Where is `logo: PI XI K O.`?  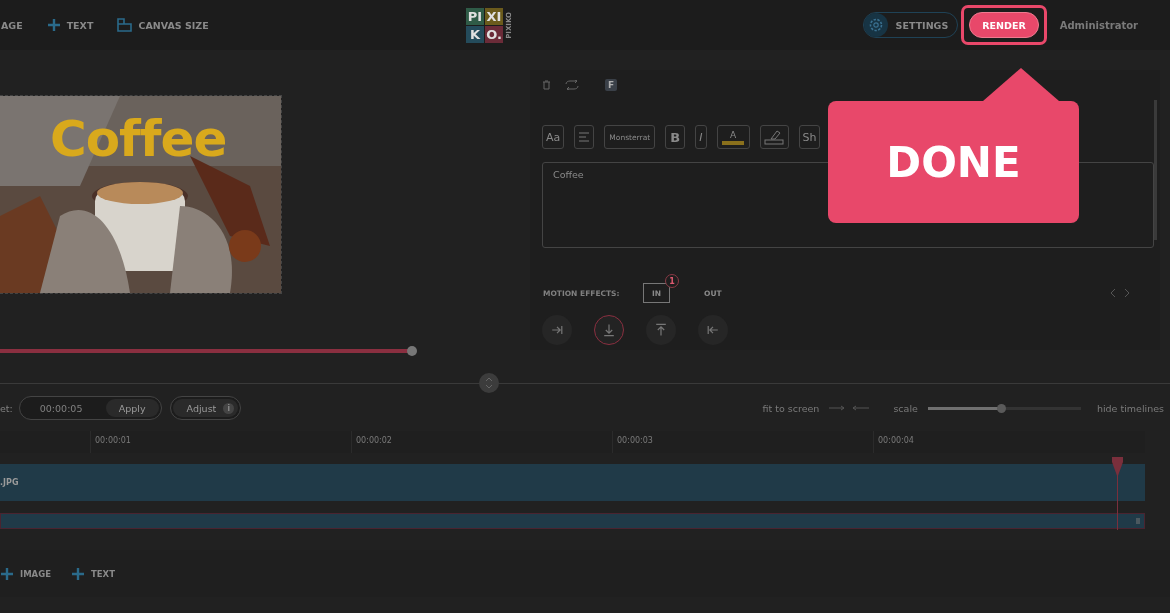
logo: PI XI K O. is located at coordinates (484, 25).